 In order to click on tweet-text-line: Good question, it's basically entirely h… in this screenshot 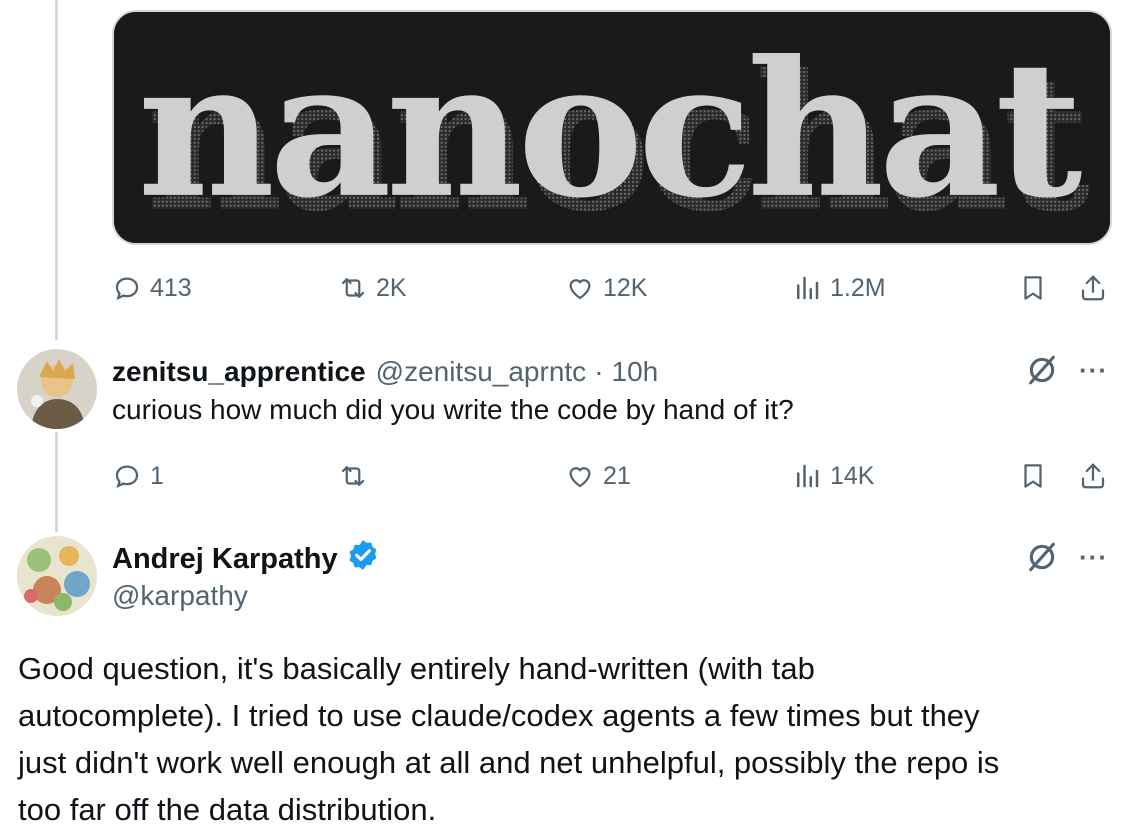, I will do `click(416, 668)`.